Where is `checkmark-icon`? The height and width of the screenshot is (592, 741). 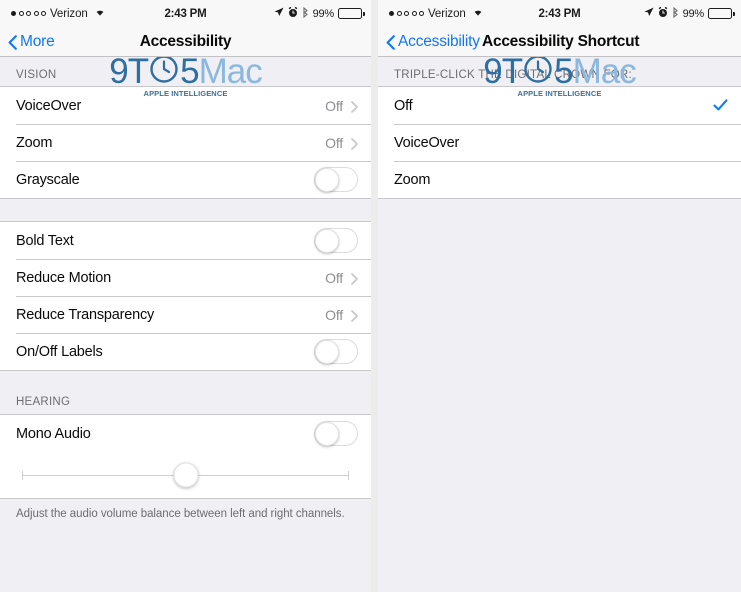 checkmark-icon is located at coordinates (720, 105).